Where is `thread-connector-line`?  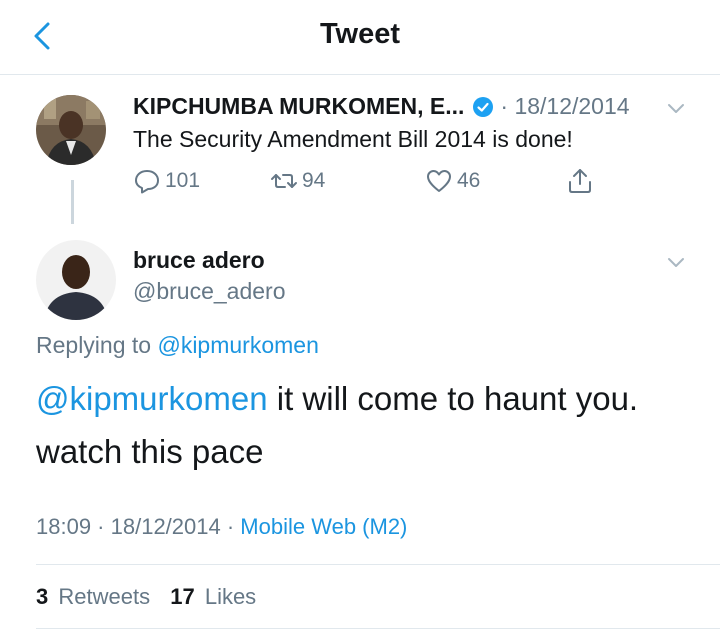
thread-connector-line is located at coordinates (72, 202).